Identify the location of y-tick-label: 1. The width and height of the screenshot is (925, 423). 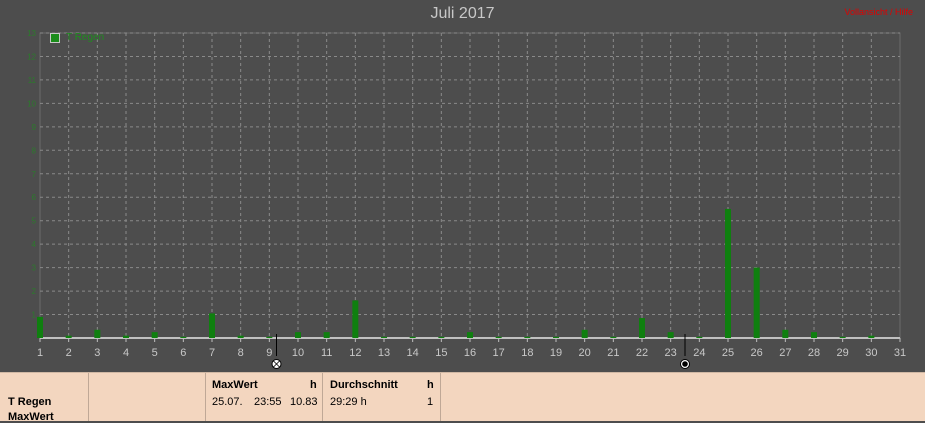
(34, 315).